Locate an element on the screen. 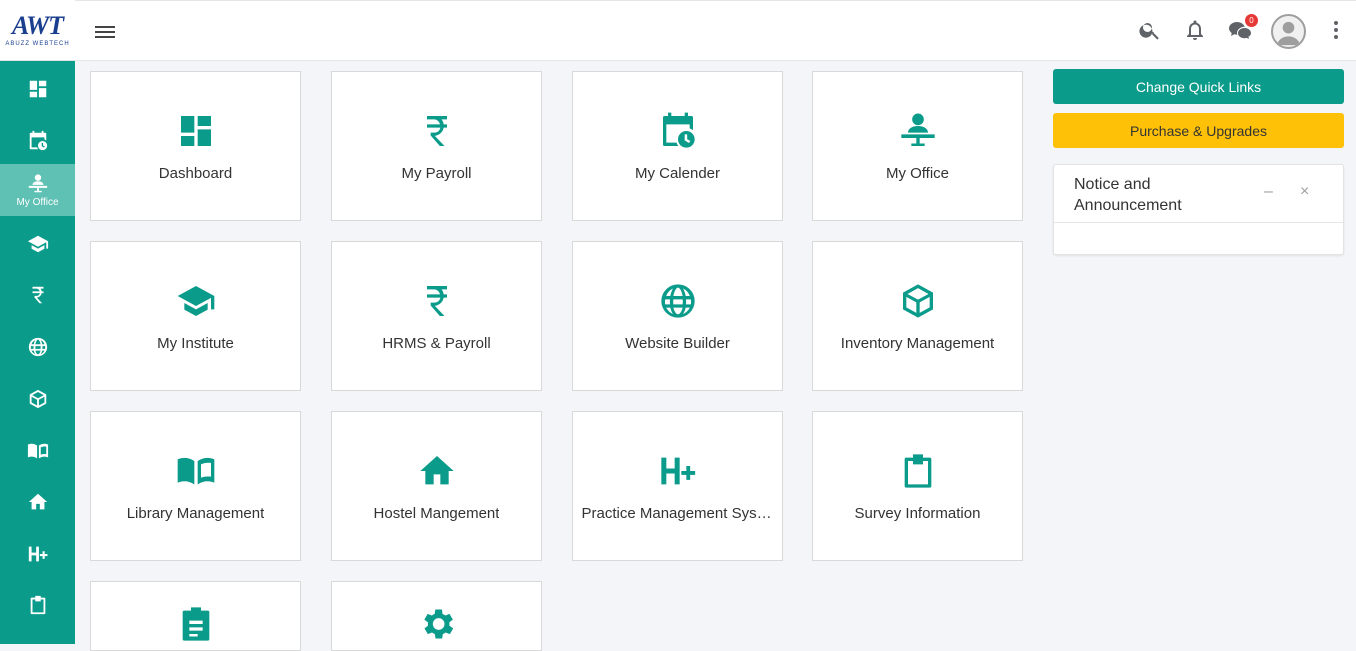  purchase-upgrades-button: Purchase & Upgrades is located at coordinates (1198, 130).